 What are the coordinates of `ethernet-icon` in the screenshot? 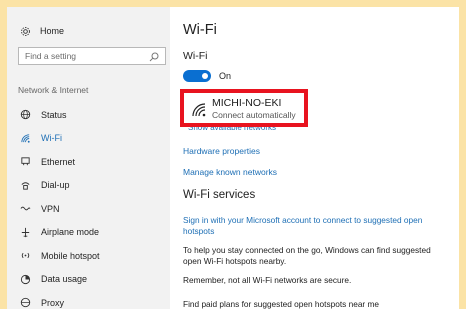 It's located at (25, 162).